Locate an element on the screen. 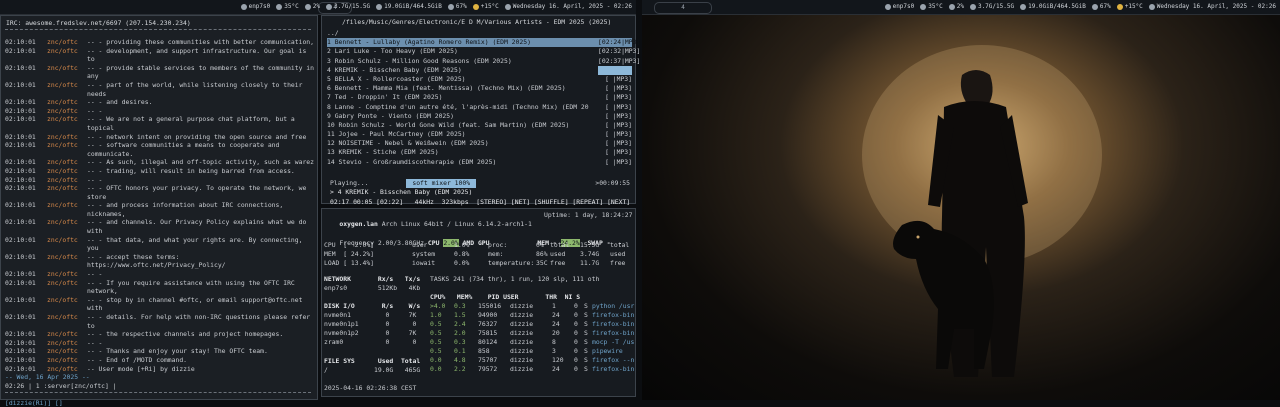 This screenshot has width=1280, height=407. process-cell: 4.8 is located at coordinates (460, 360).